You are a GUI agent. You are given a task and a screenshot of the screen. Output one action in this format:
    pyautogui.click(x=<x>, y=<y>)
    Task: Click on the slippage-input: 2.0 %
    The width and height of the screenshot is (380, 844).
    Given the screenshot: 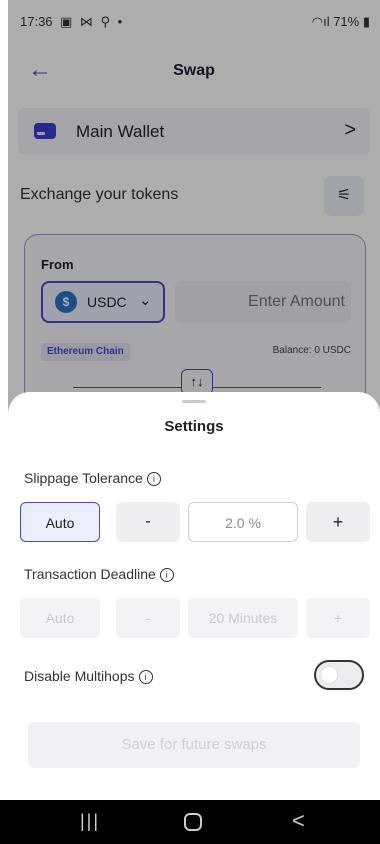 What is the action you would take?
    pyautogui.click(x=243, y=522)
    